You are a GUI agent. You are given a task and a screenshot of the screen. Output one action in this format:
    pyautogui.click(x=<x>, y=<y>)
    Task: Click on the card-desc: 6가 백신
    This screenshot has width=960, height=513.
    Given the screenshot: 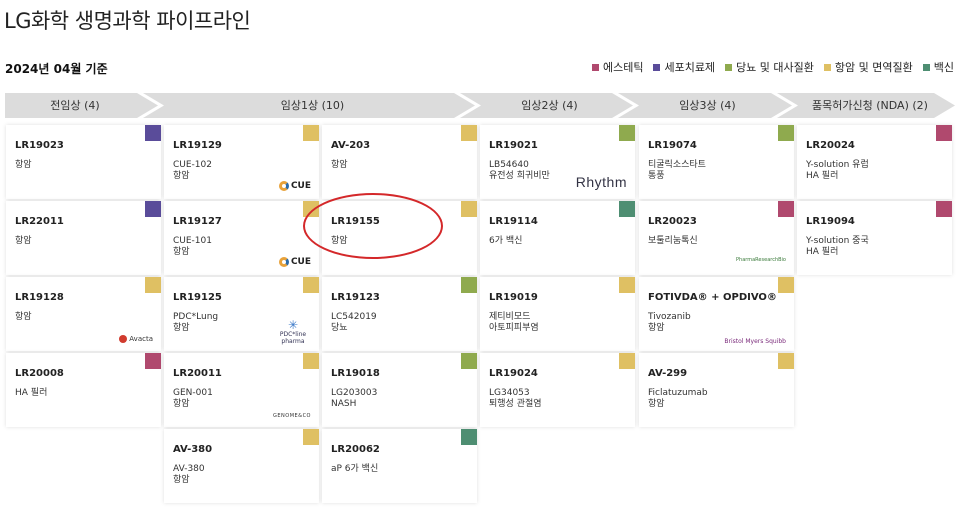 What is the action you would take?
    pyautogui.click(x=506, y=241)
    